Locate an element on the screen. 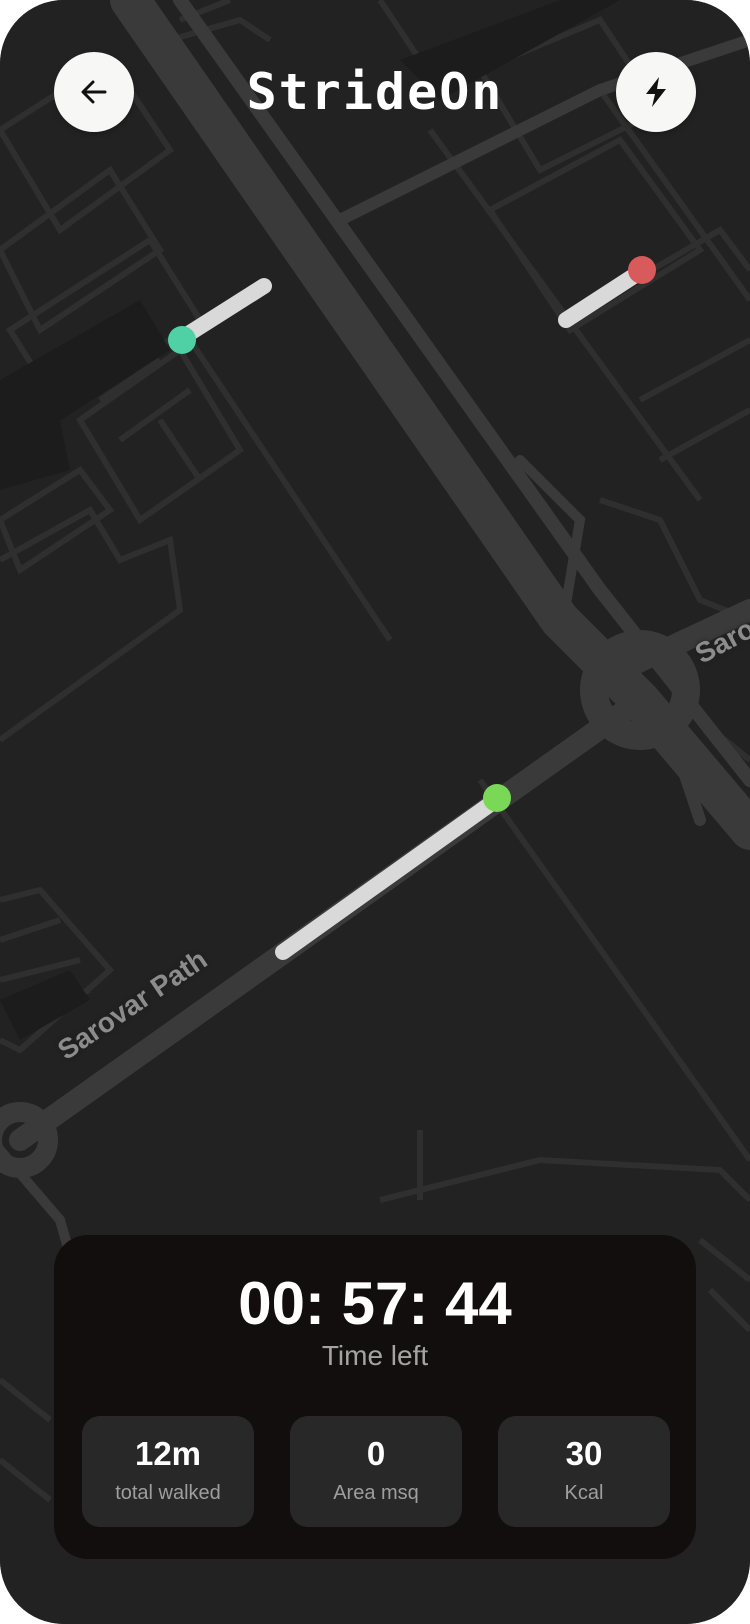 The image size is (750, 1624). timer-label: Time left is located at coordinates (375, 1355).